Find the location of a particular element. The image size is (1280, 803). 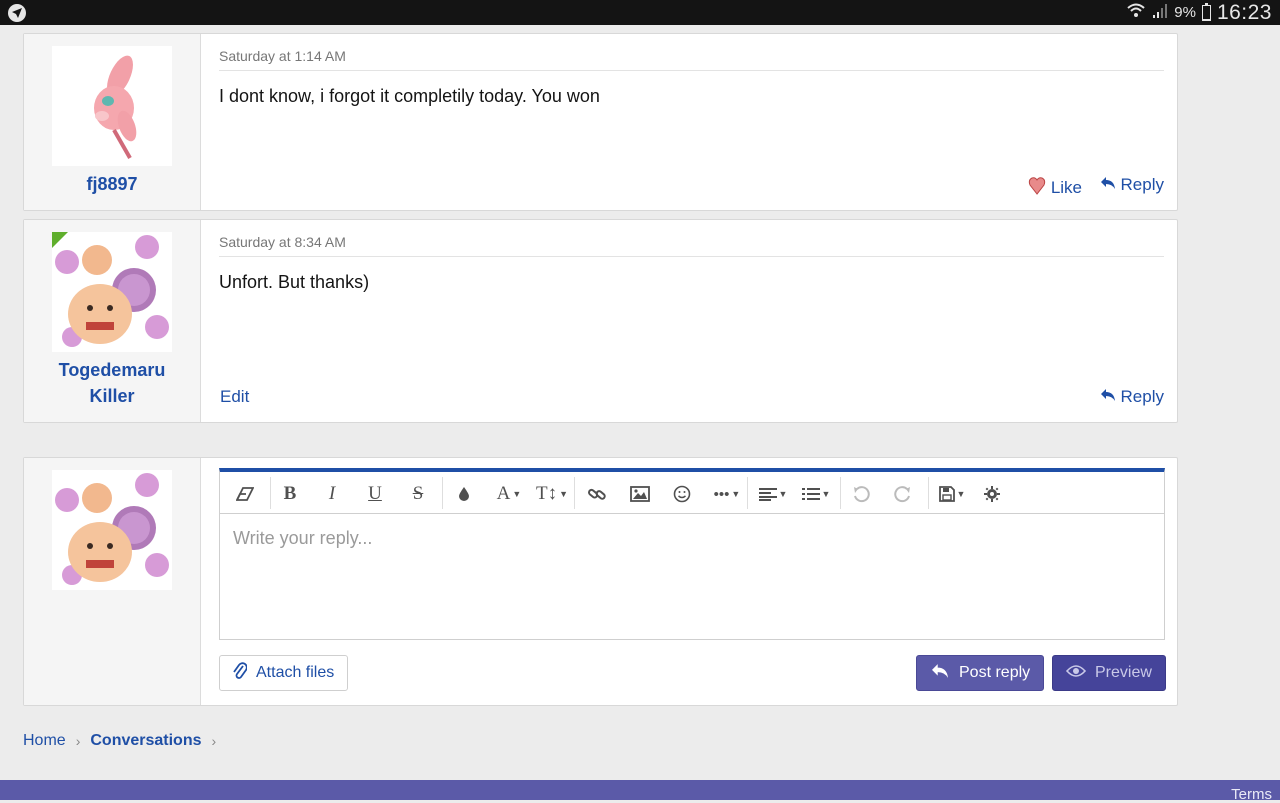

preview-button: Preview is located at coordinates (1109, 673).